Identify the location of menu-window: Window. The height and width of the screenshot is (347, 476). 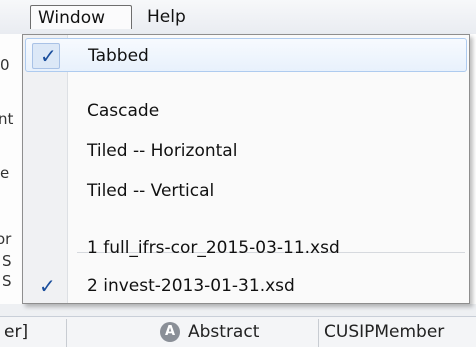
(81, 17).